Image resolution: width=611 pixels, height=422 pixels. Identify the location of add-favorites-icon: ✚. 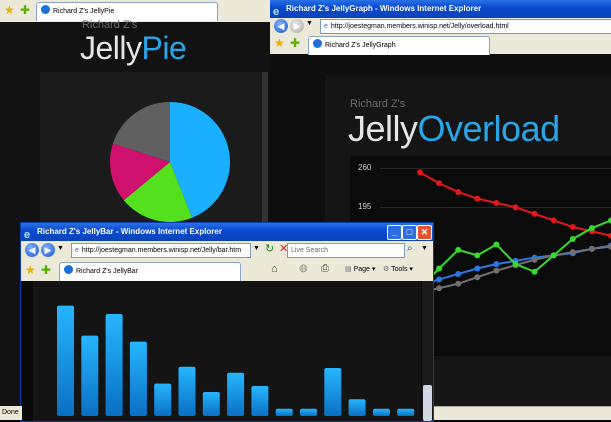
(25, 10).